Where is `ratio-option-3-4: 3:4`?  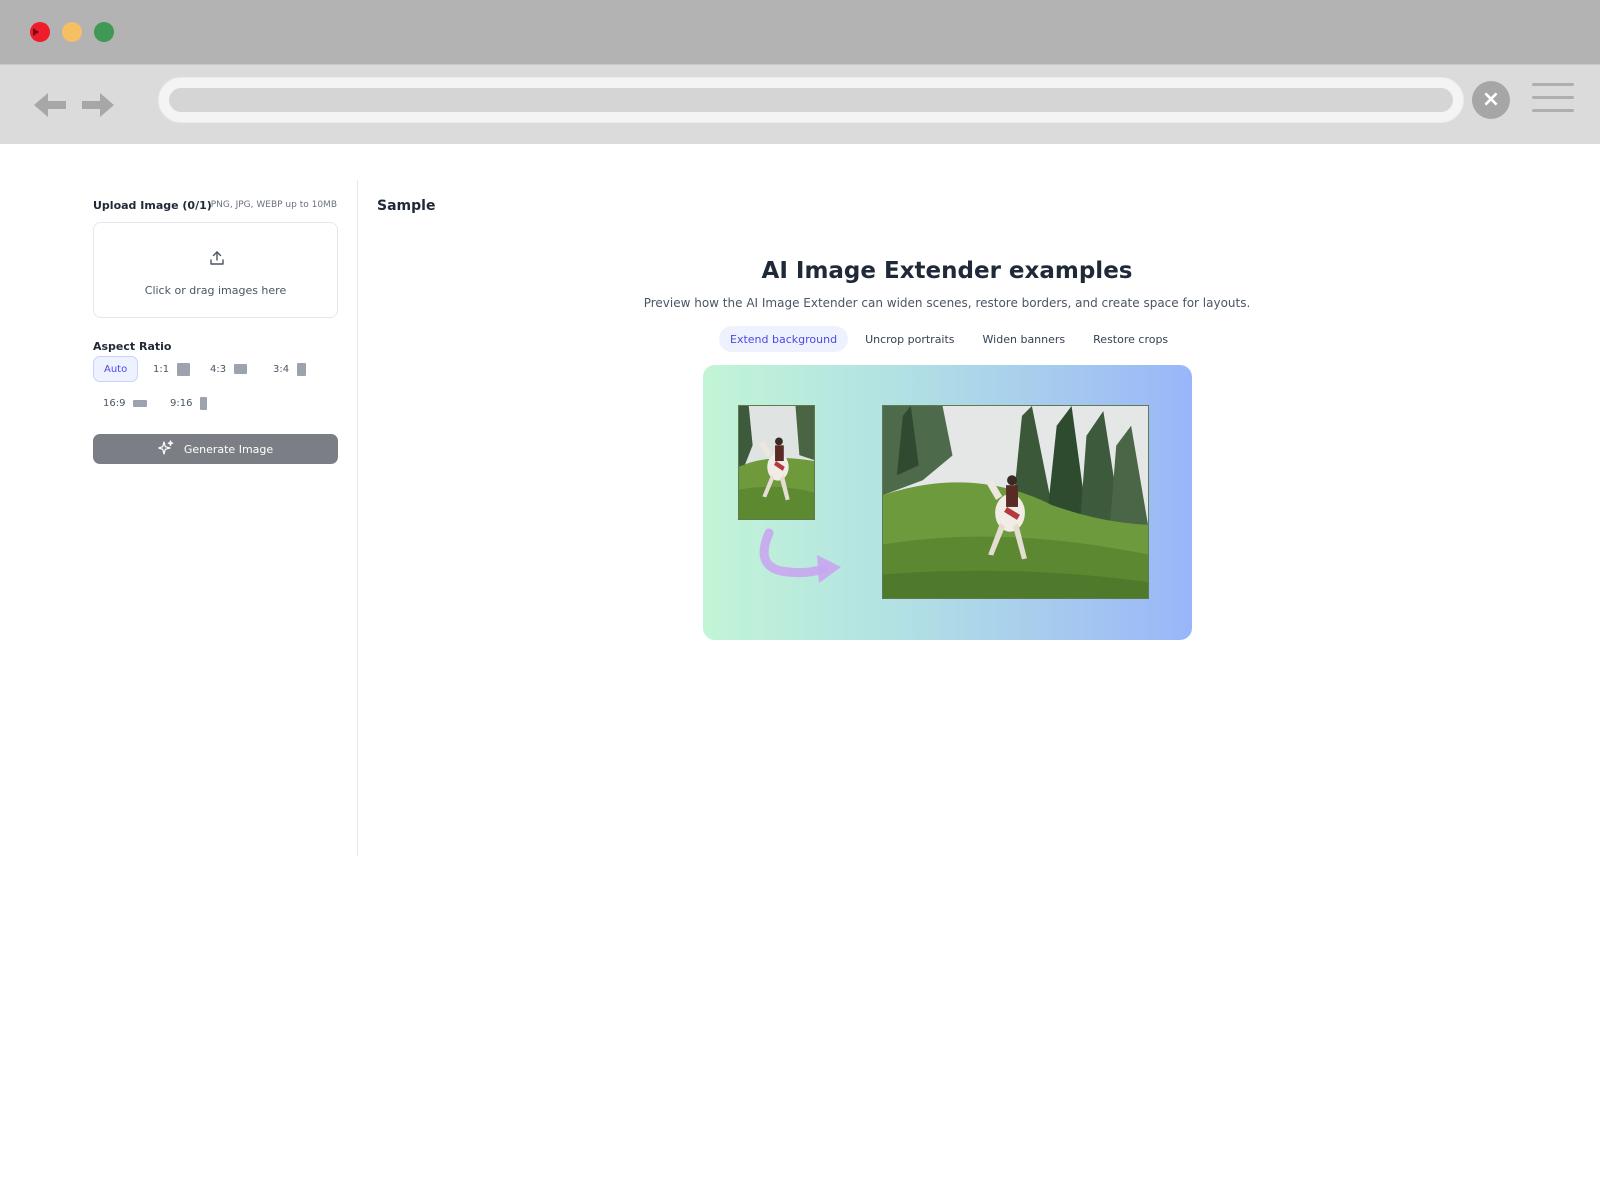
ratio-option-3-4: 3:4 is located at coordinates (289, 369).